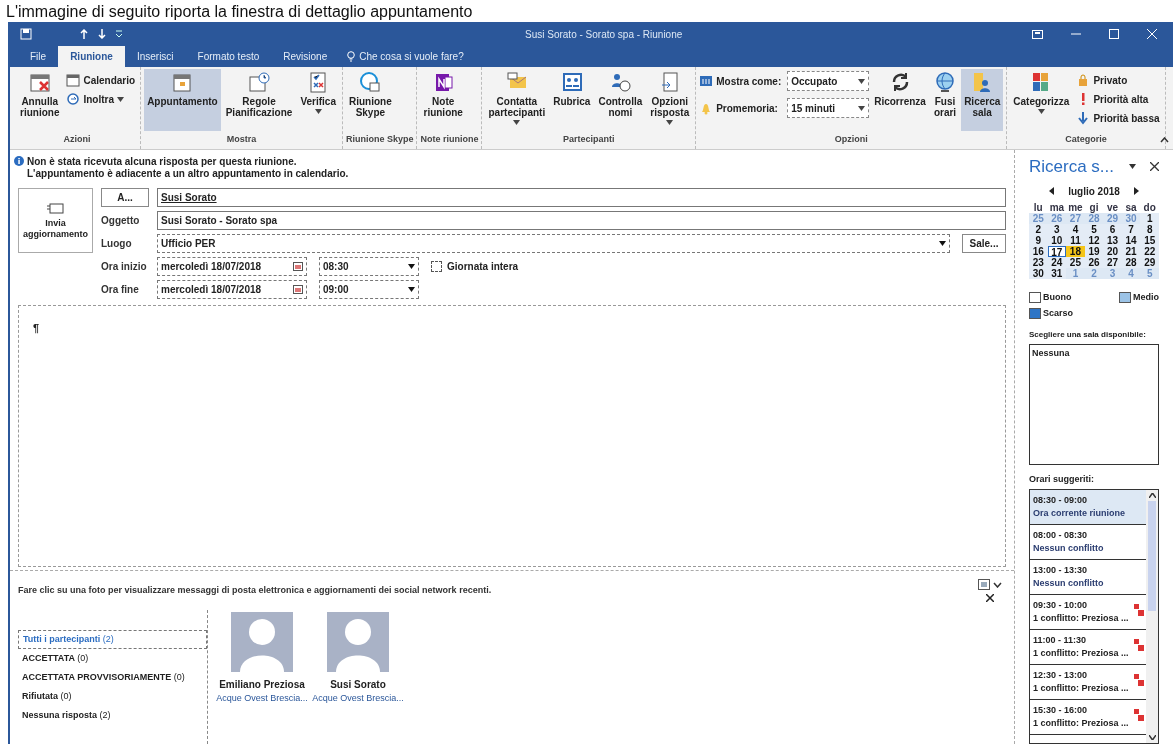 This screenshot has height=744, width=1173. Describe the element at coordinates (369, 266) in the screenshot. I see `time-field: 08:30` at that location.